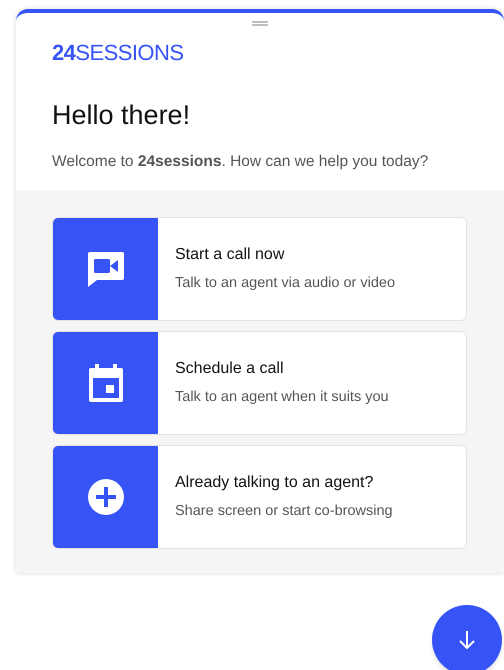 This screenshot has height=670, width=504. What do you see at coordinates (118, 53) in the screenshot?
I see `logo: 24SESSIONS` at bounding box center [118, 53].